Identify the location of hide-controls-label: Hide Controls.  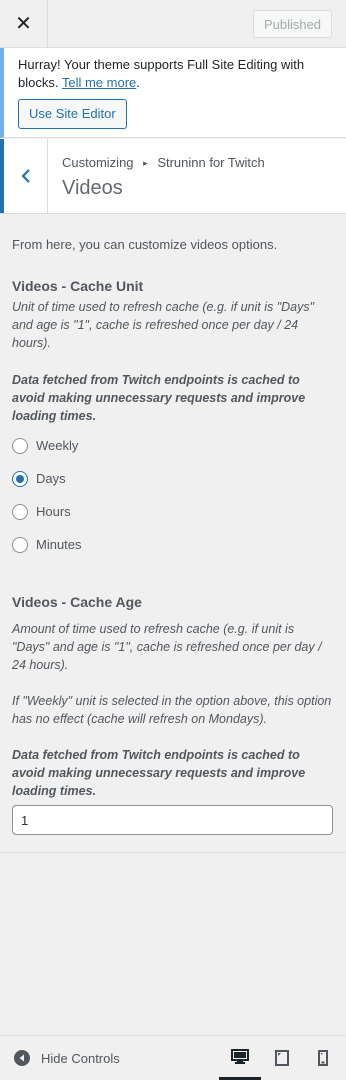
(80, 1058).